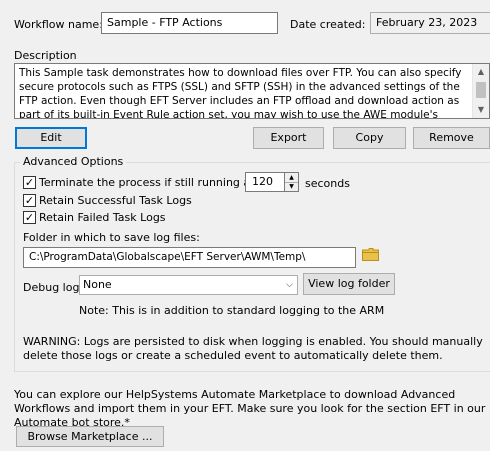  I want to click on scroll-up-icon: ▲, so click(481, 72).